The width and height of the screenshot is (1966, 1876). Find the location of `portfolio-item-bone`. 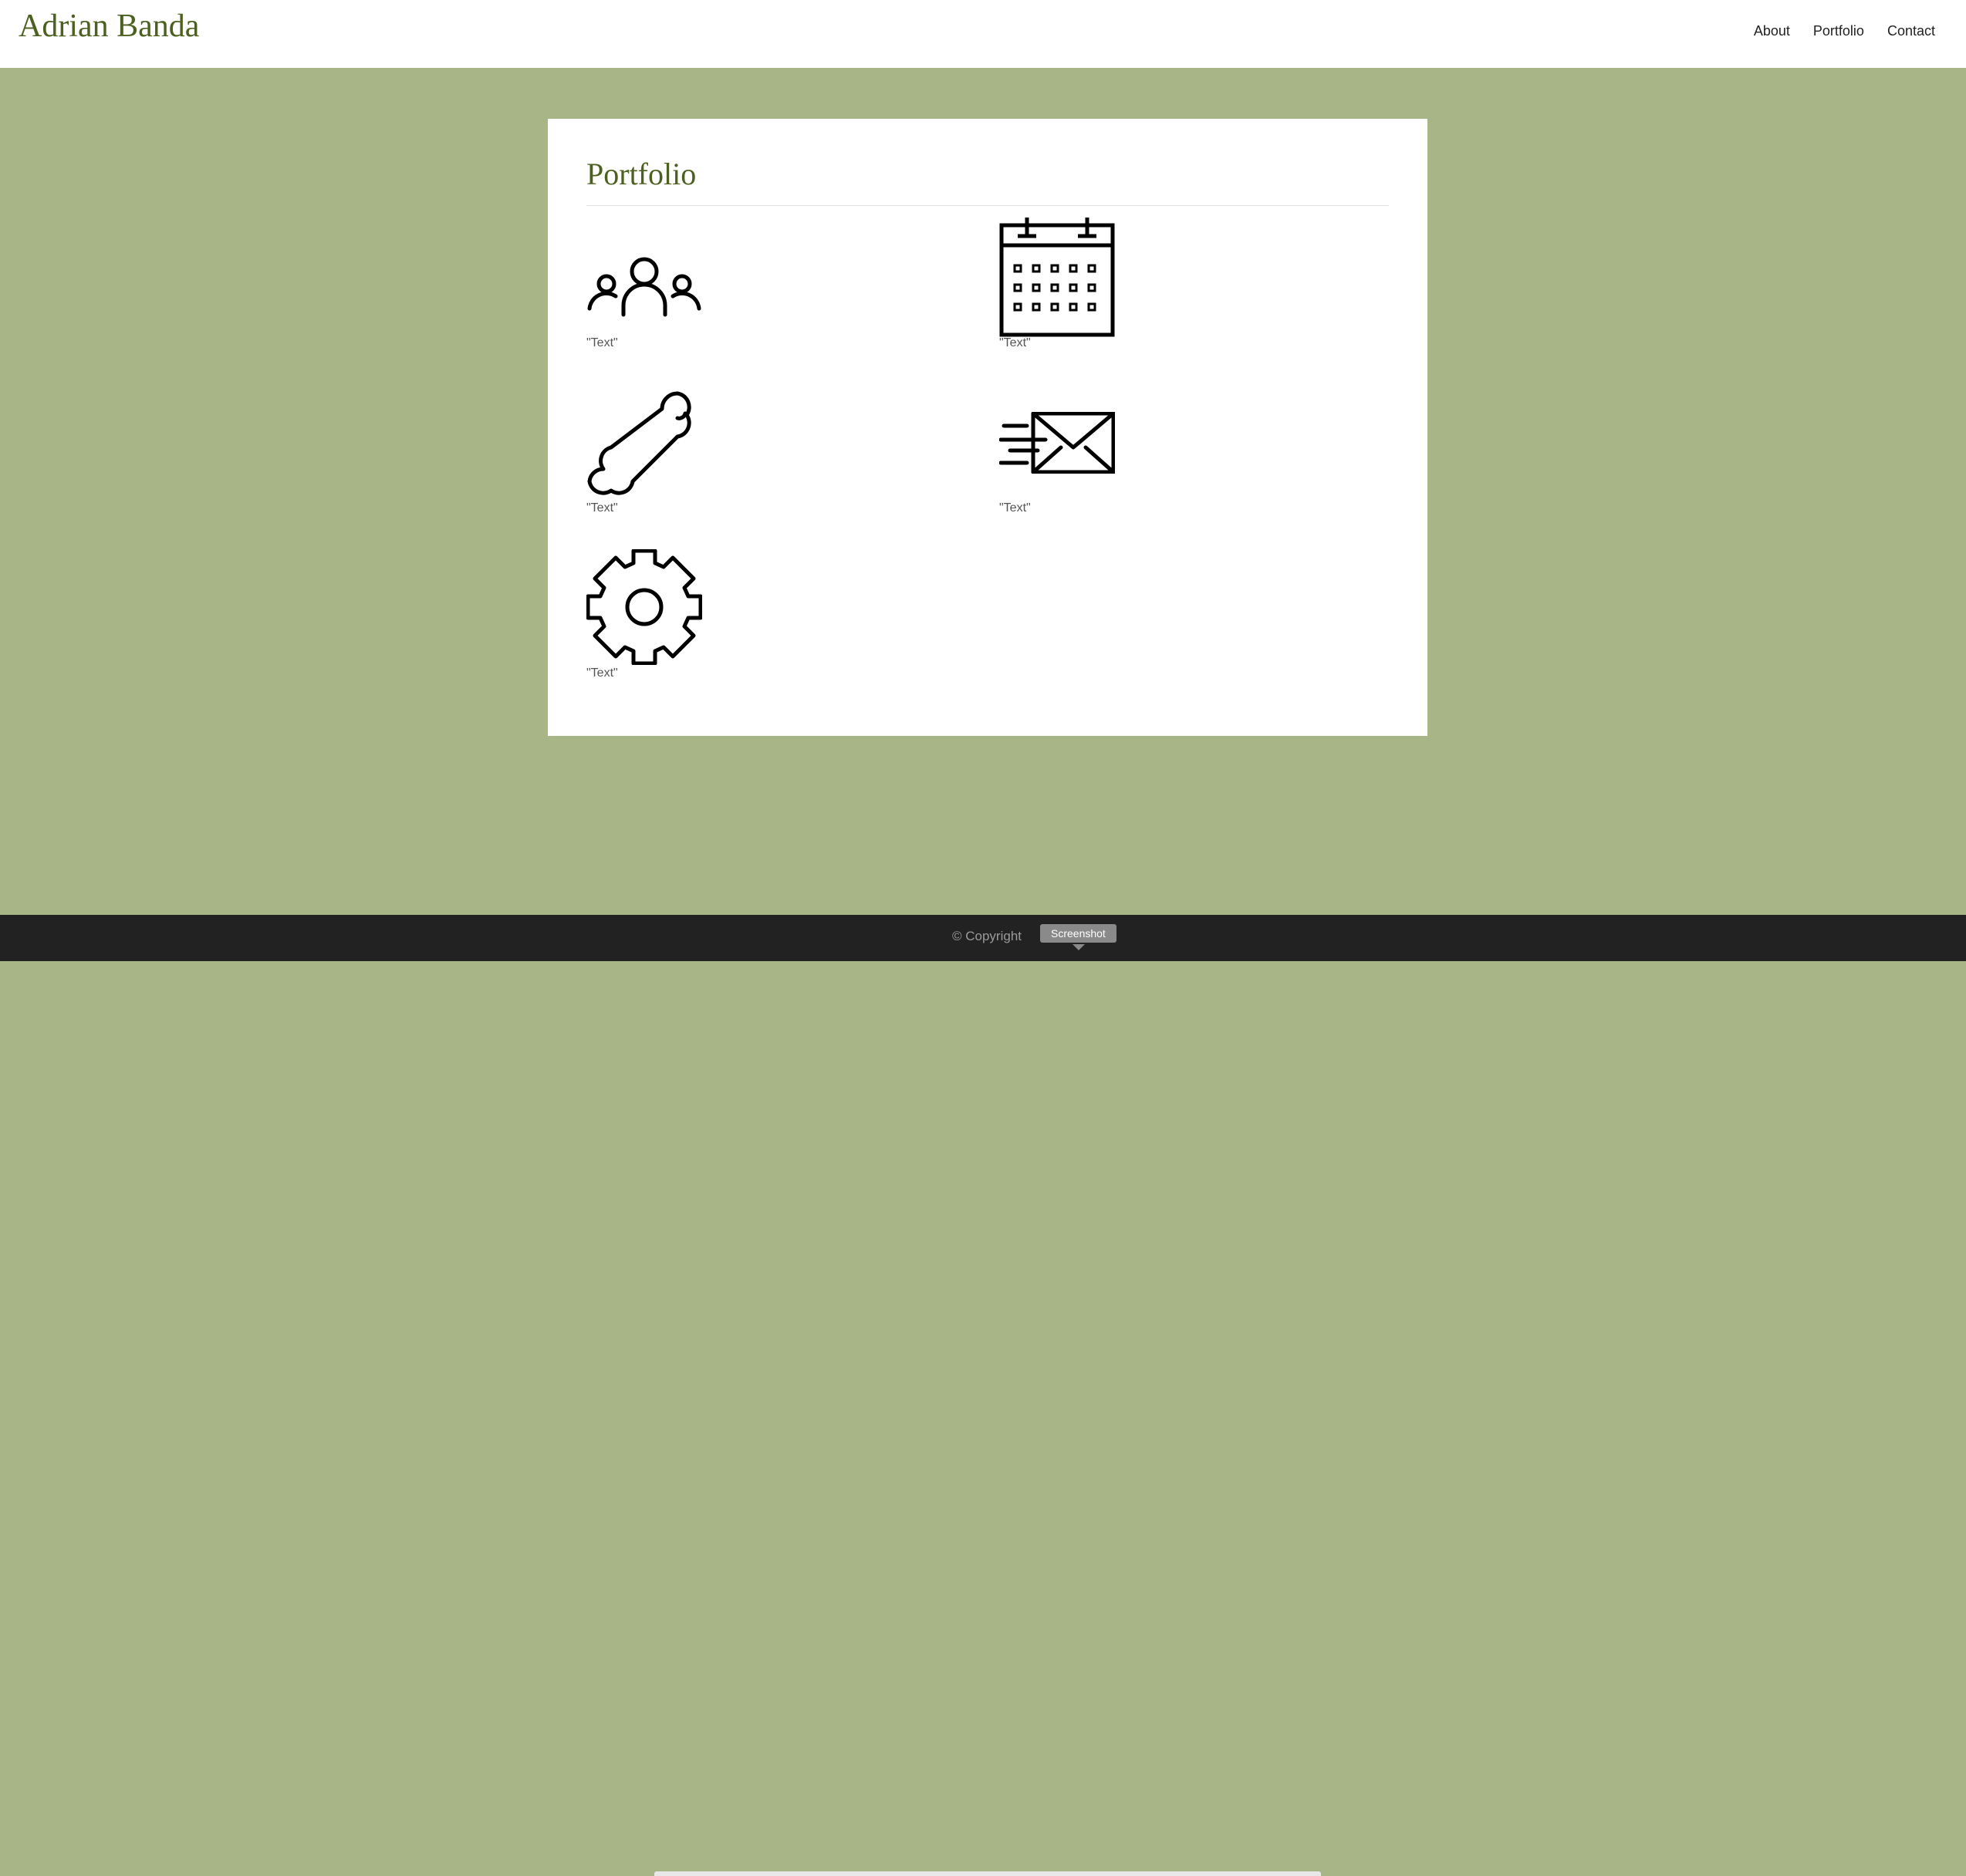

portfolio-item-bone is located at coordinates (644, 442).